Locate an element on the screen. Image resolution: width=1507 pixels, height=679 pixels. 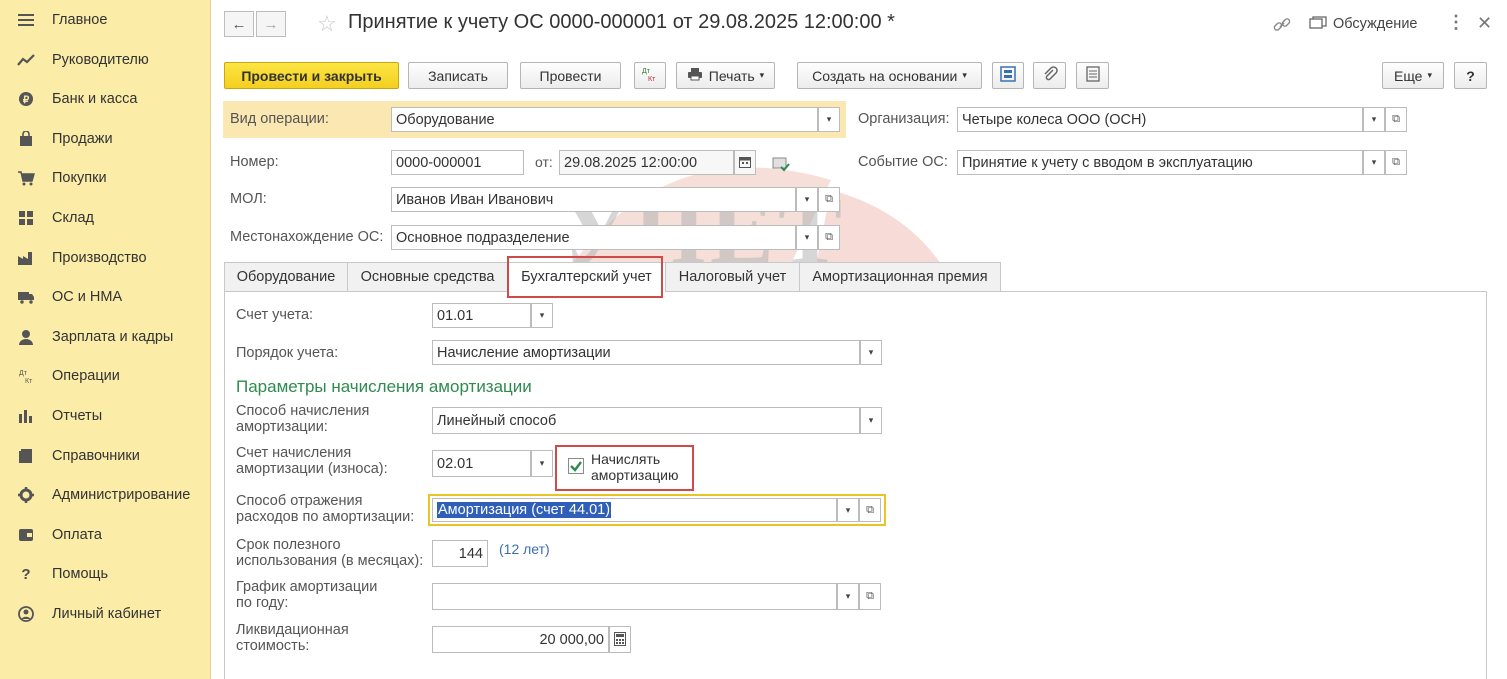
operation-type-field: Оборудование is located at coordinates (604, 119).